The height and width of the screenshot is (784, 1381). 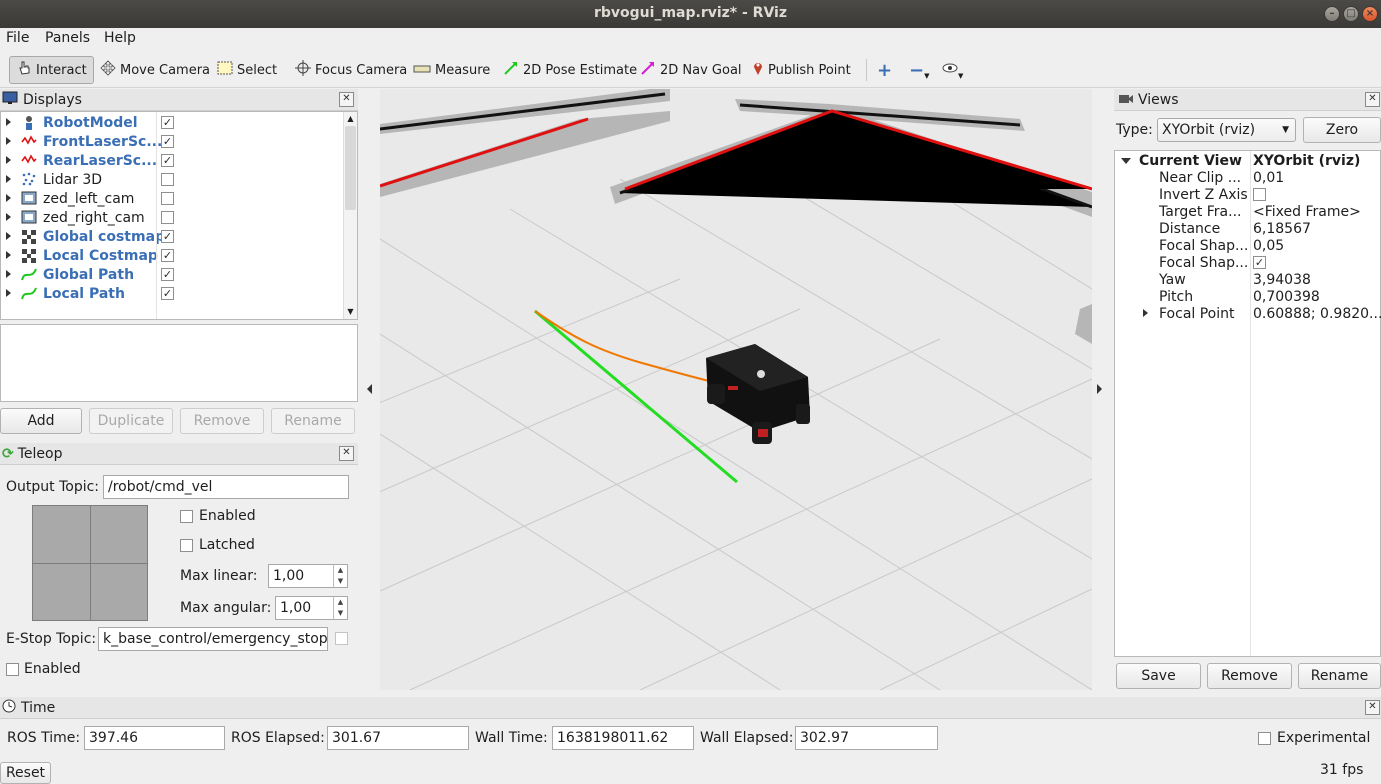 I want to click on display-row: zed_right_cam, so click(x=171, y=217).